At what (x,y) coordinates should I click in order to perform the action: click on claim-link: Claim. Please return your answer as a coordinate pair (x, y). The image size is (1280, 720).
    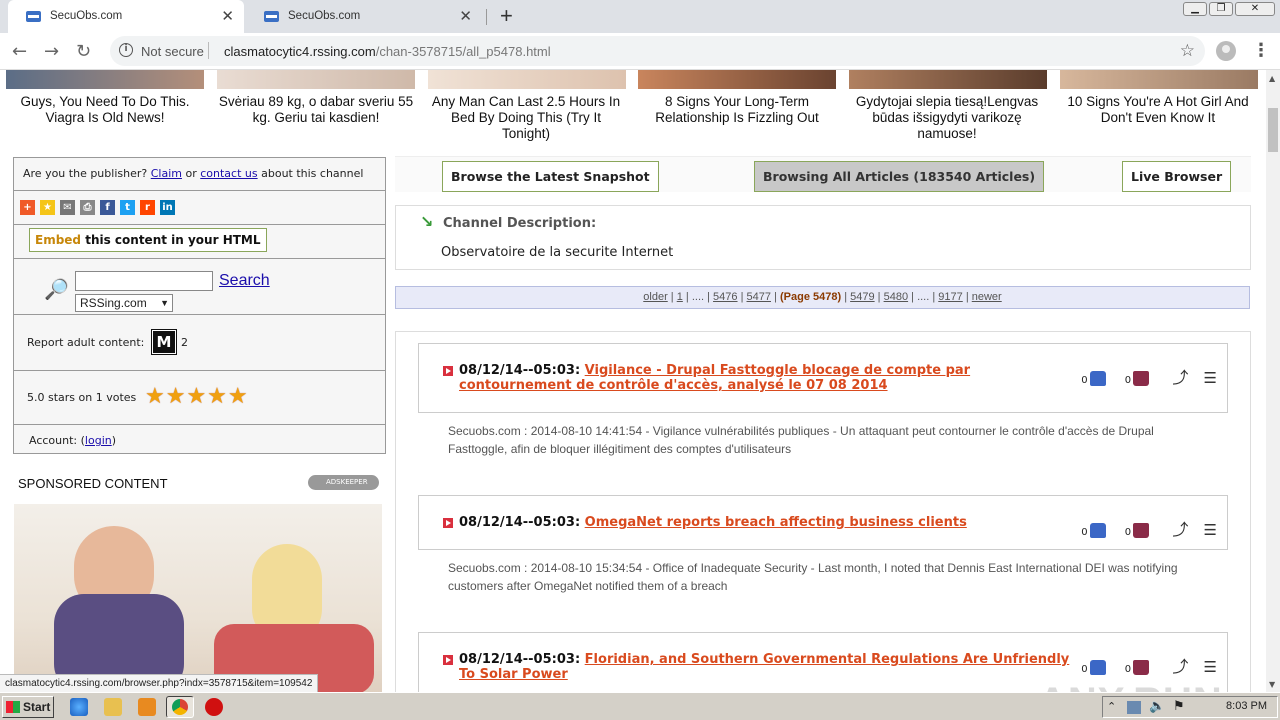
    Looking at the image, I should click on (166, 173).